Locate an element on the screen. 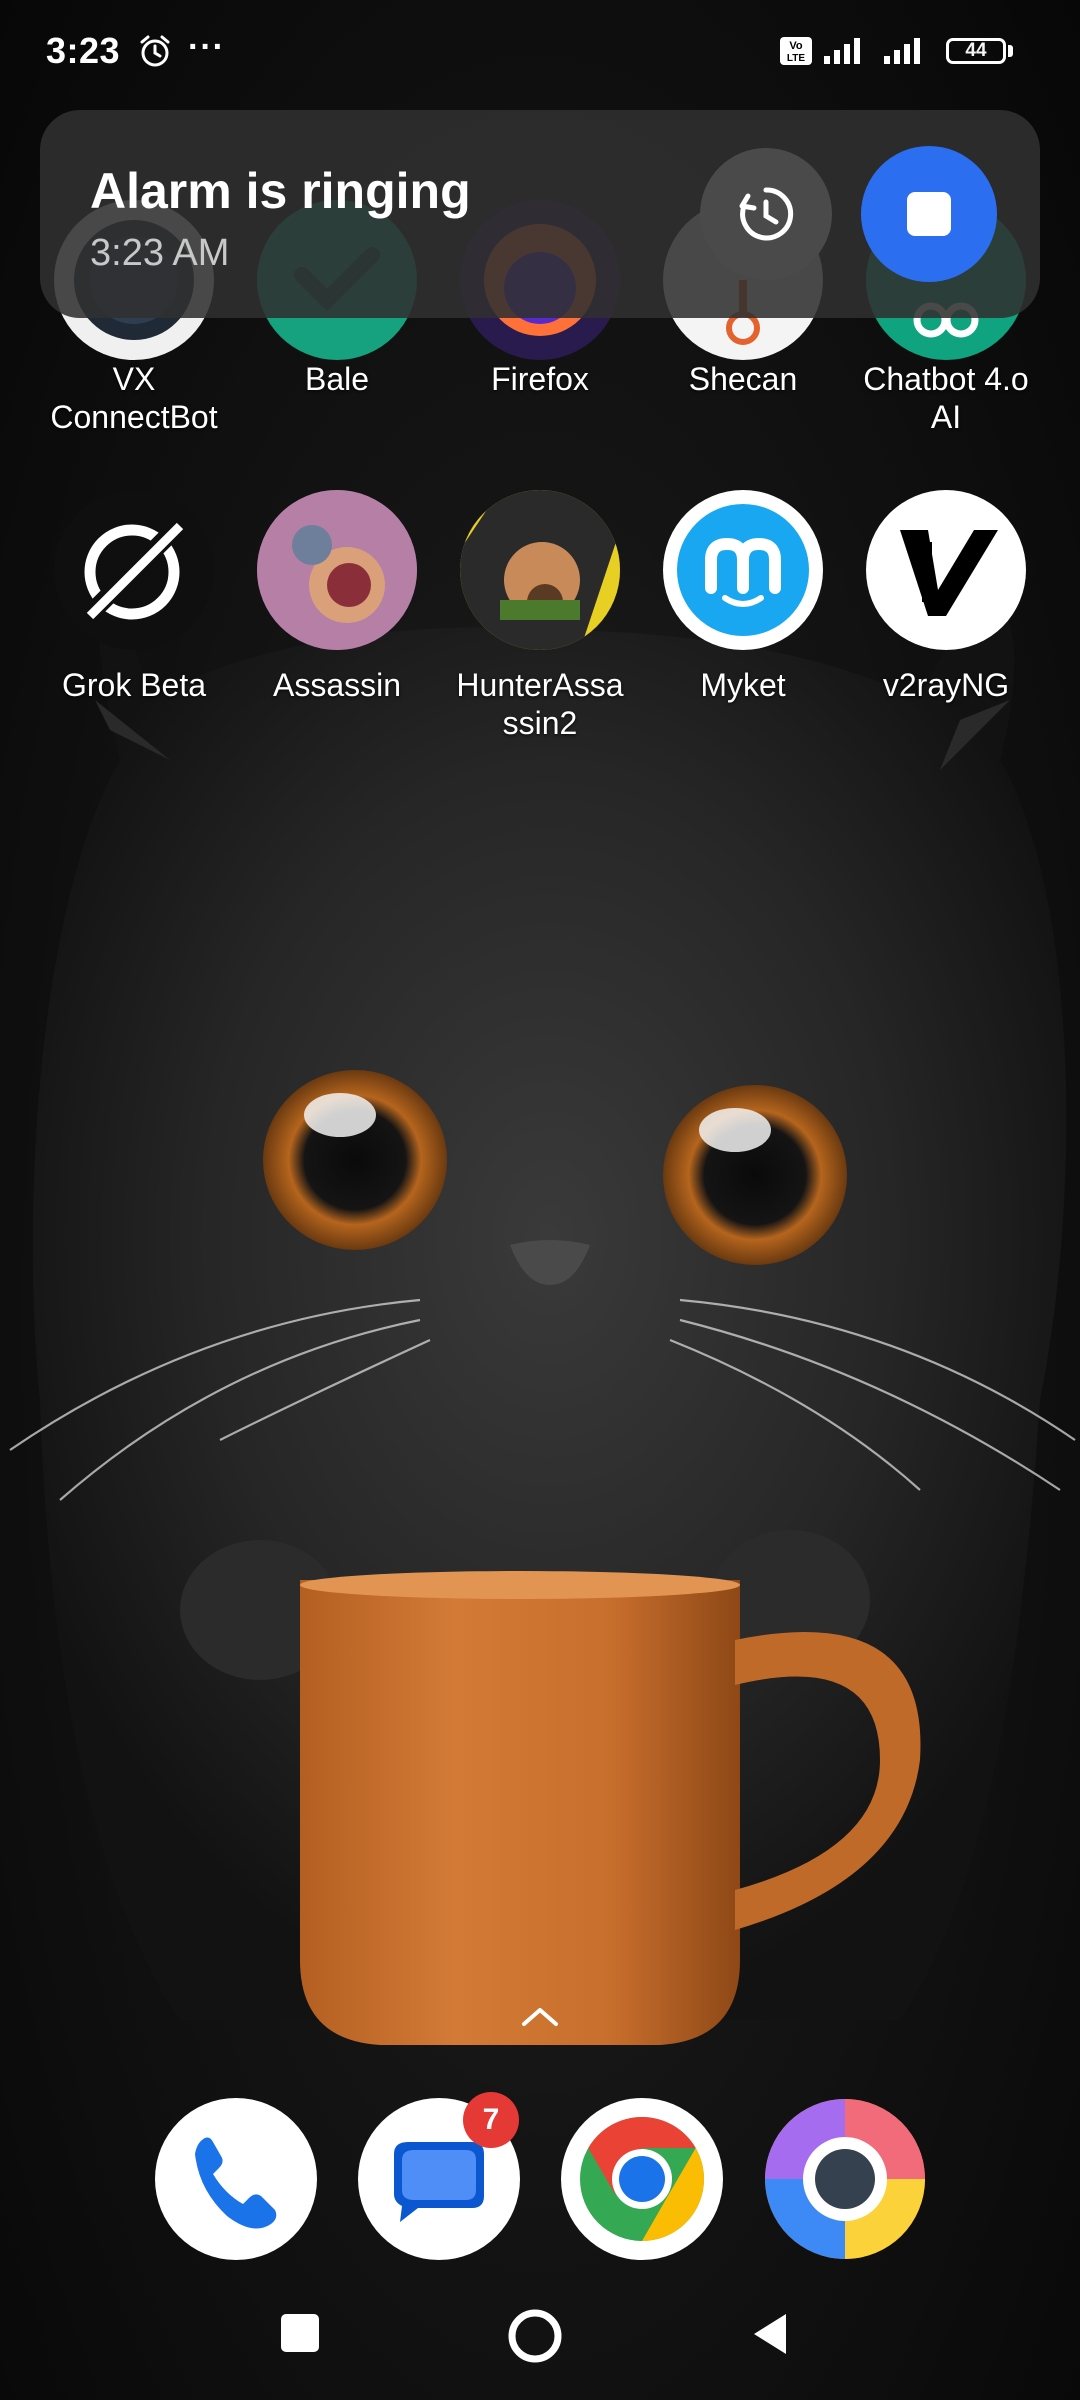 This screenshot has width=1080, height=2400. app-label: Myket is located at coordinates (743, 685).